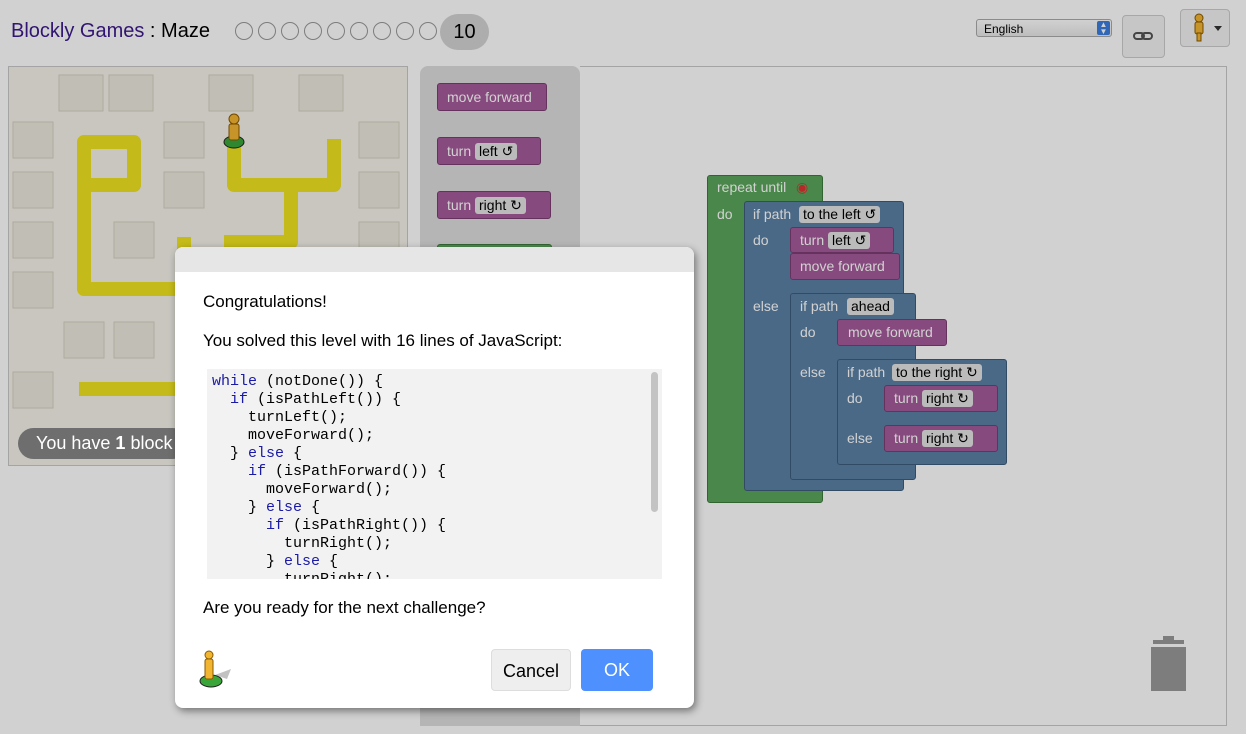  What do you see at coordinates (280, 417) in the screenshot?
I see `code-line: turnLeft();` at bounding box center [280, 417].